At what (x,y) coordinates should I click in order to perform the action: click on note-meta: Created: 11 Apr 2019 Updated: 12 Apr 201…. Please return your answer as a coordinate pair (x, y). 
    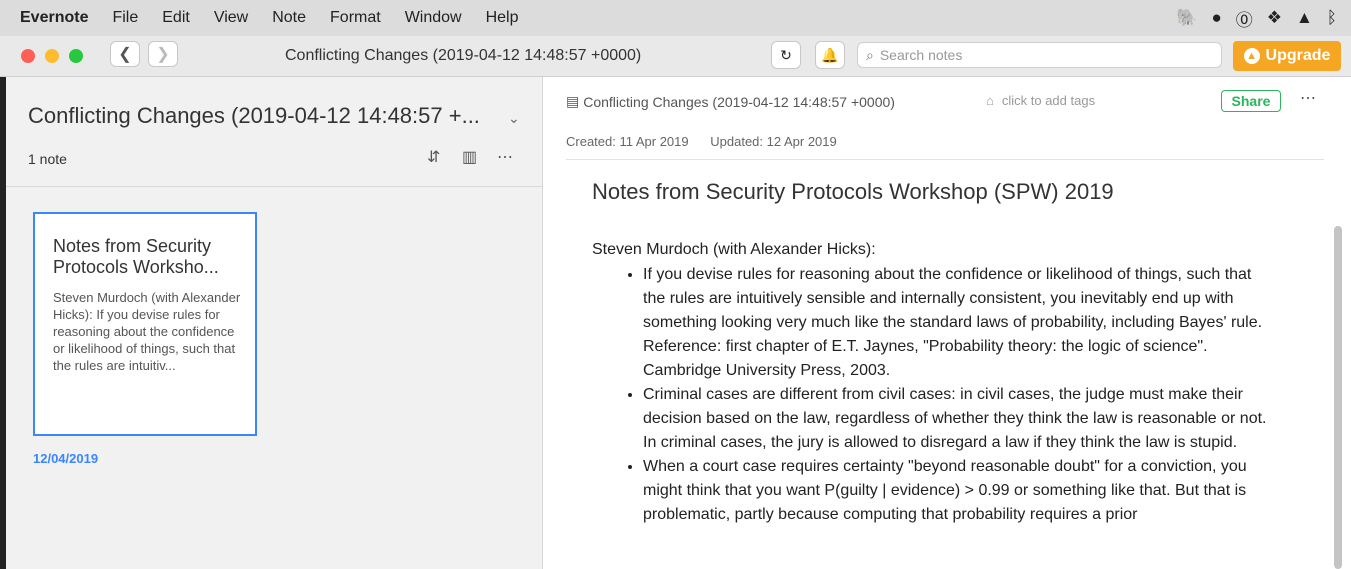
    Looking at the image, I should click on (710, 141).